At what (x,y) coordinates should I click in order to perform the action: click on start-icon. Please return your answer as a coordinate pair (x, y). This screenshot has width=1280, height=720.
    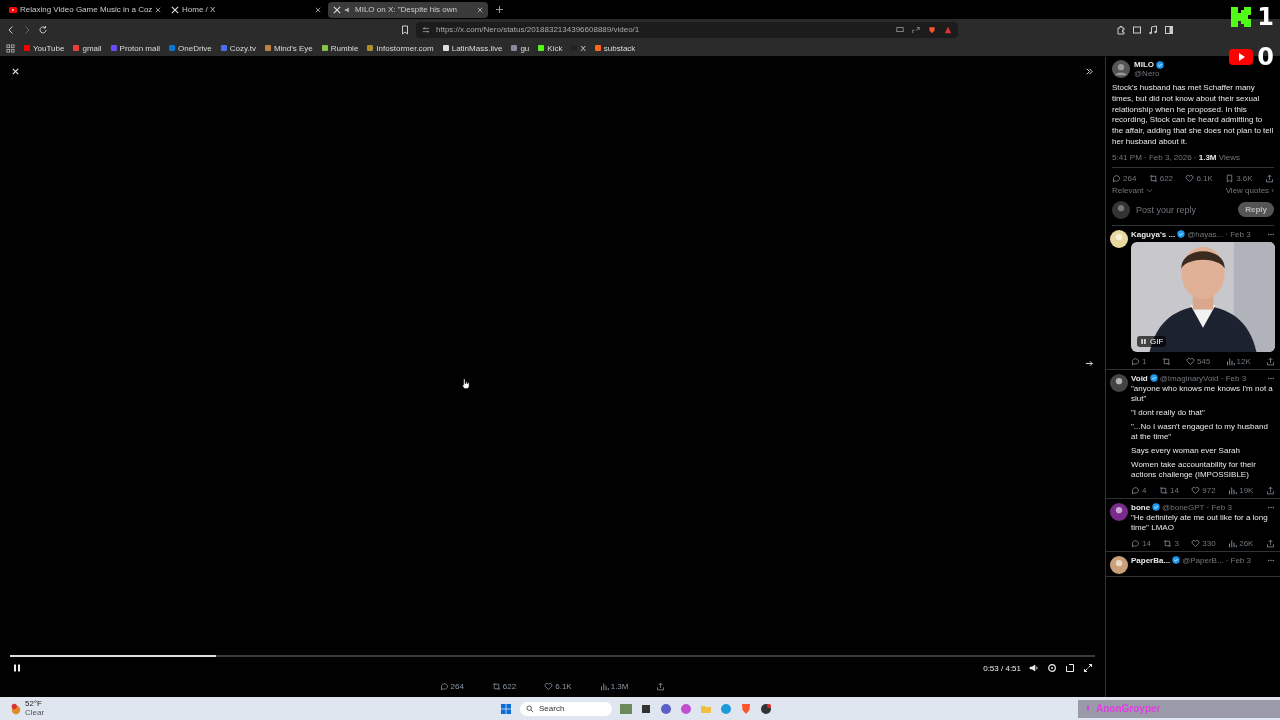
    Looking at the image, I should click on (506, 708).